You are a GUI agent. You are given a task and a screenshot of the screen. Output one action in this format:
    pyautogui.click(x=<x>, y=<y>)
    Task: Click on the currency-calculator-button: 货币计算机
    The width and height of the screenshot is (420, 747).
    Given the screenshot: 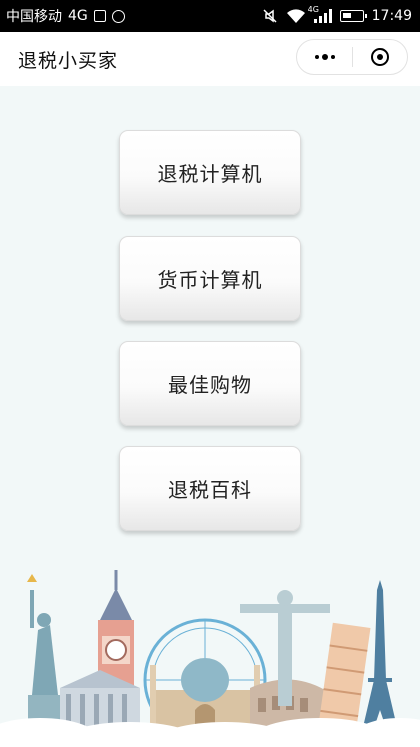 What is the action you would take?
    pyautogui.click(x=210, y=278)
    